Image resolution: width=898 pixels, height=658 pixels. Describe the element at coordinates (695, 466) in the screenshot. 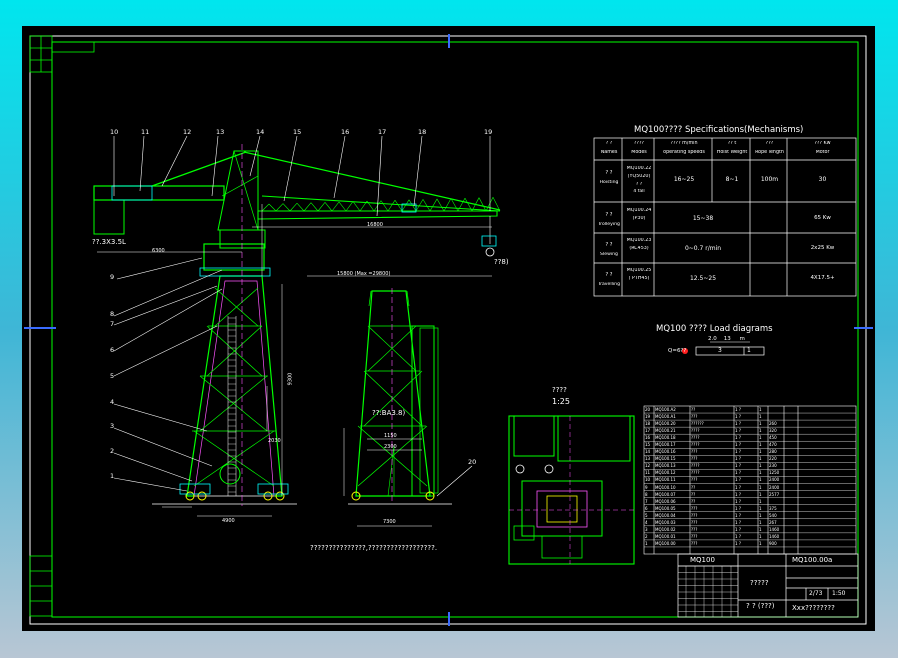

I see `parts-cell-8-2: ????` at that location.